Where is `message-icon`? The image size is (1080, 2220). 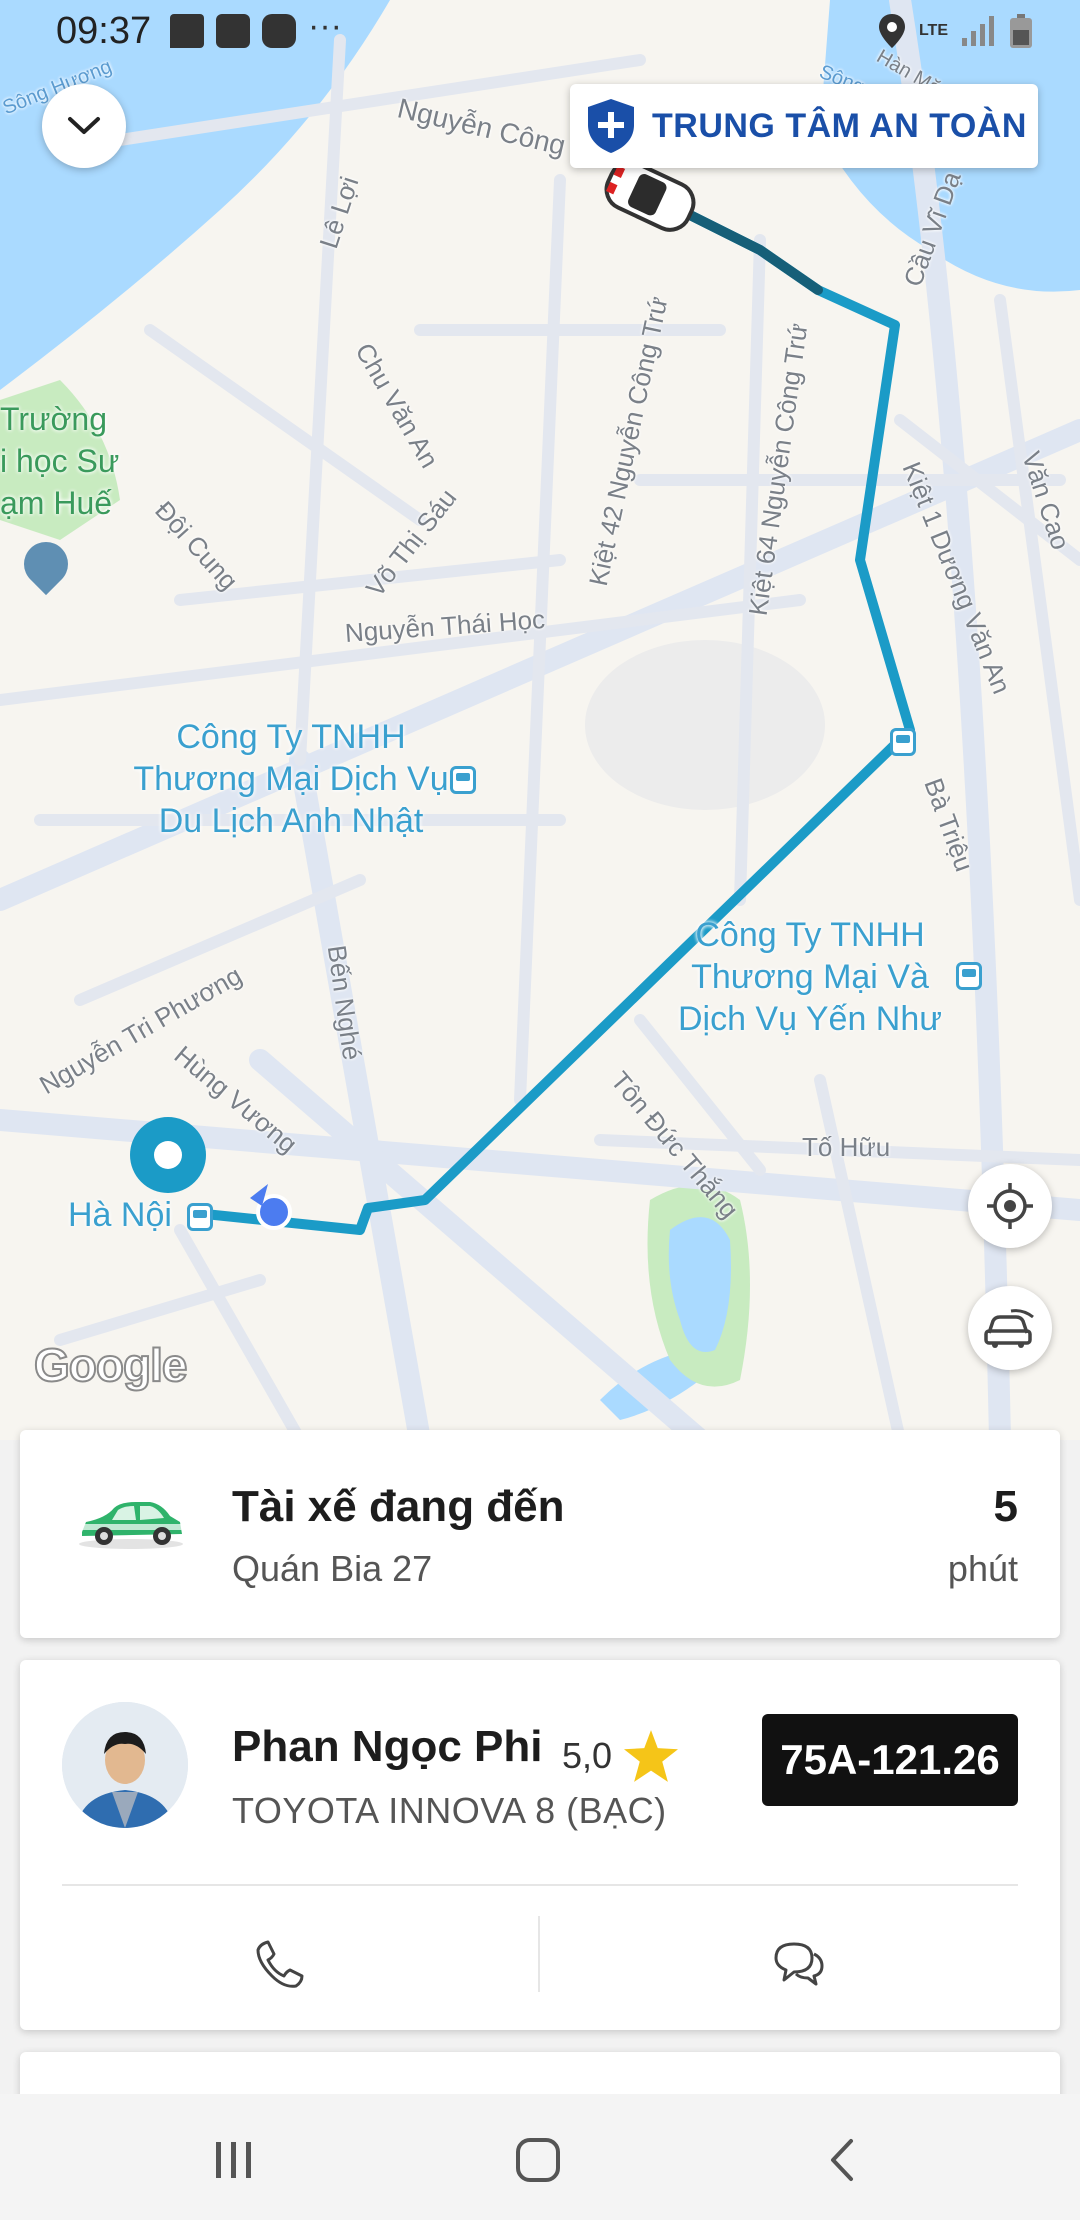 message-icon is located at coordinates (187, 31).